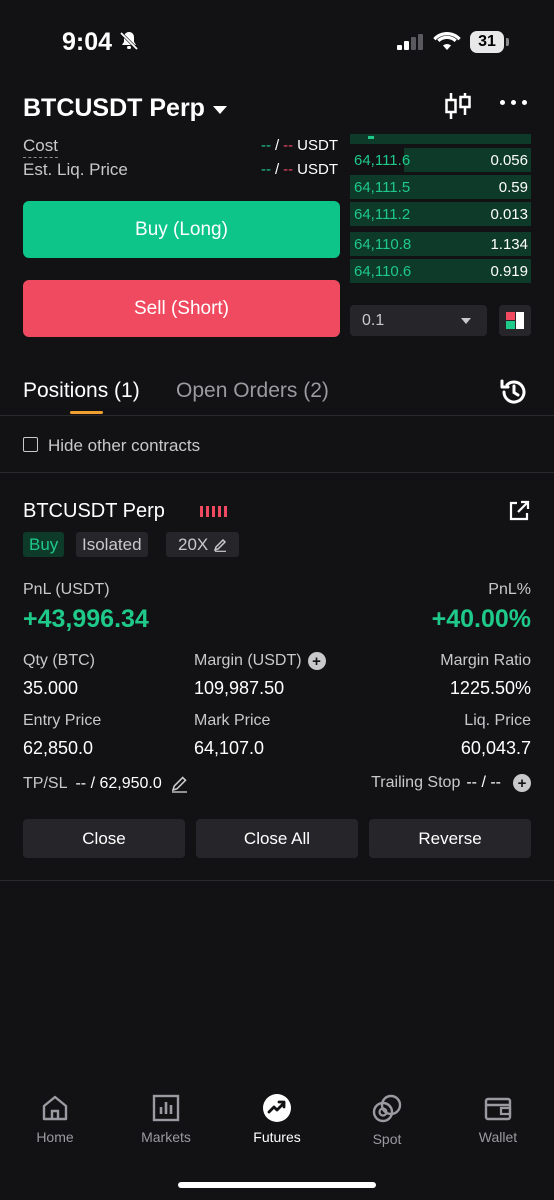  Describe the element at coordinates (94, 511) in the screenshot. I see `position-symbol: BTCUSDT Perp` at that location.